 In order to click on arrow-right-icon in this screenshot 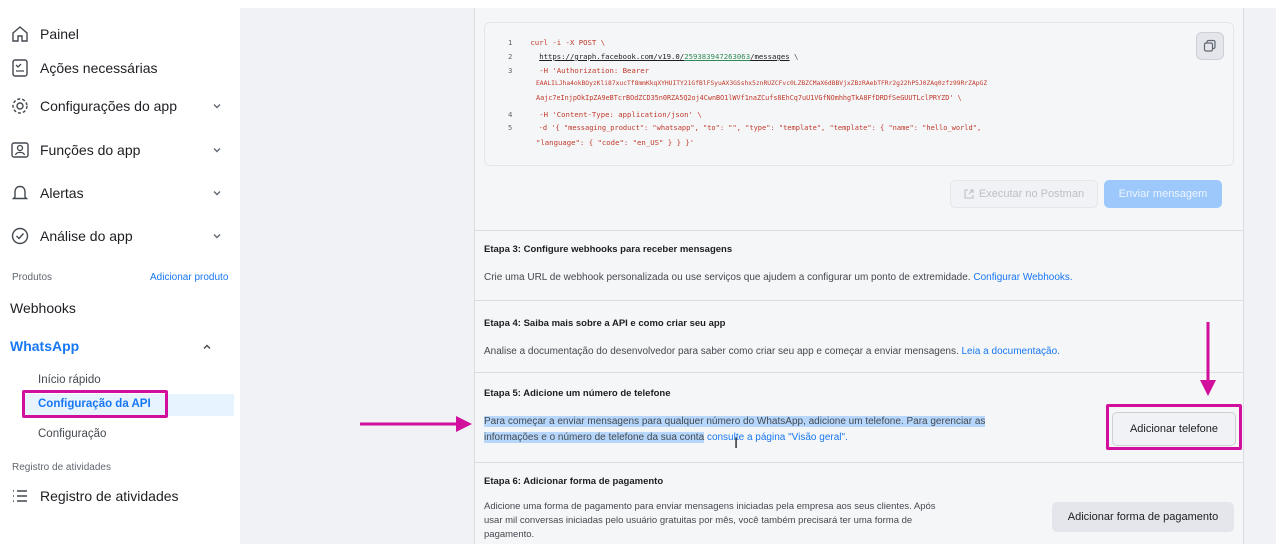, I will do `click(416, 424)`.